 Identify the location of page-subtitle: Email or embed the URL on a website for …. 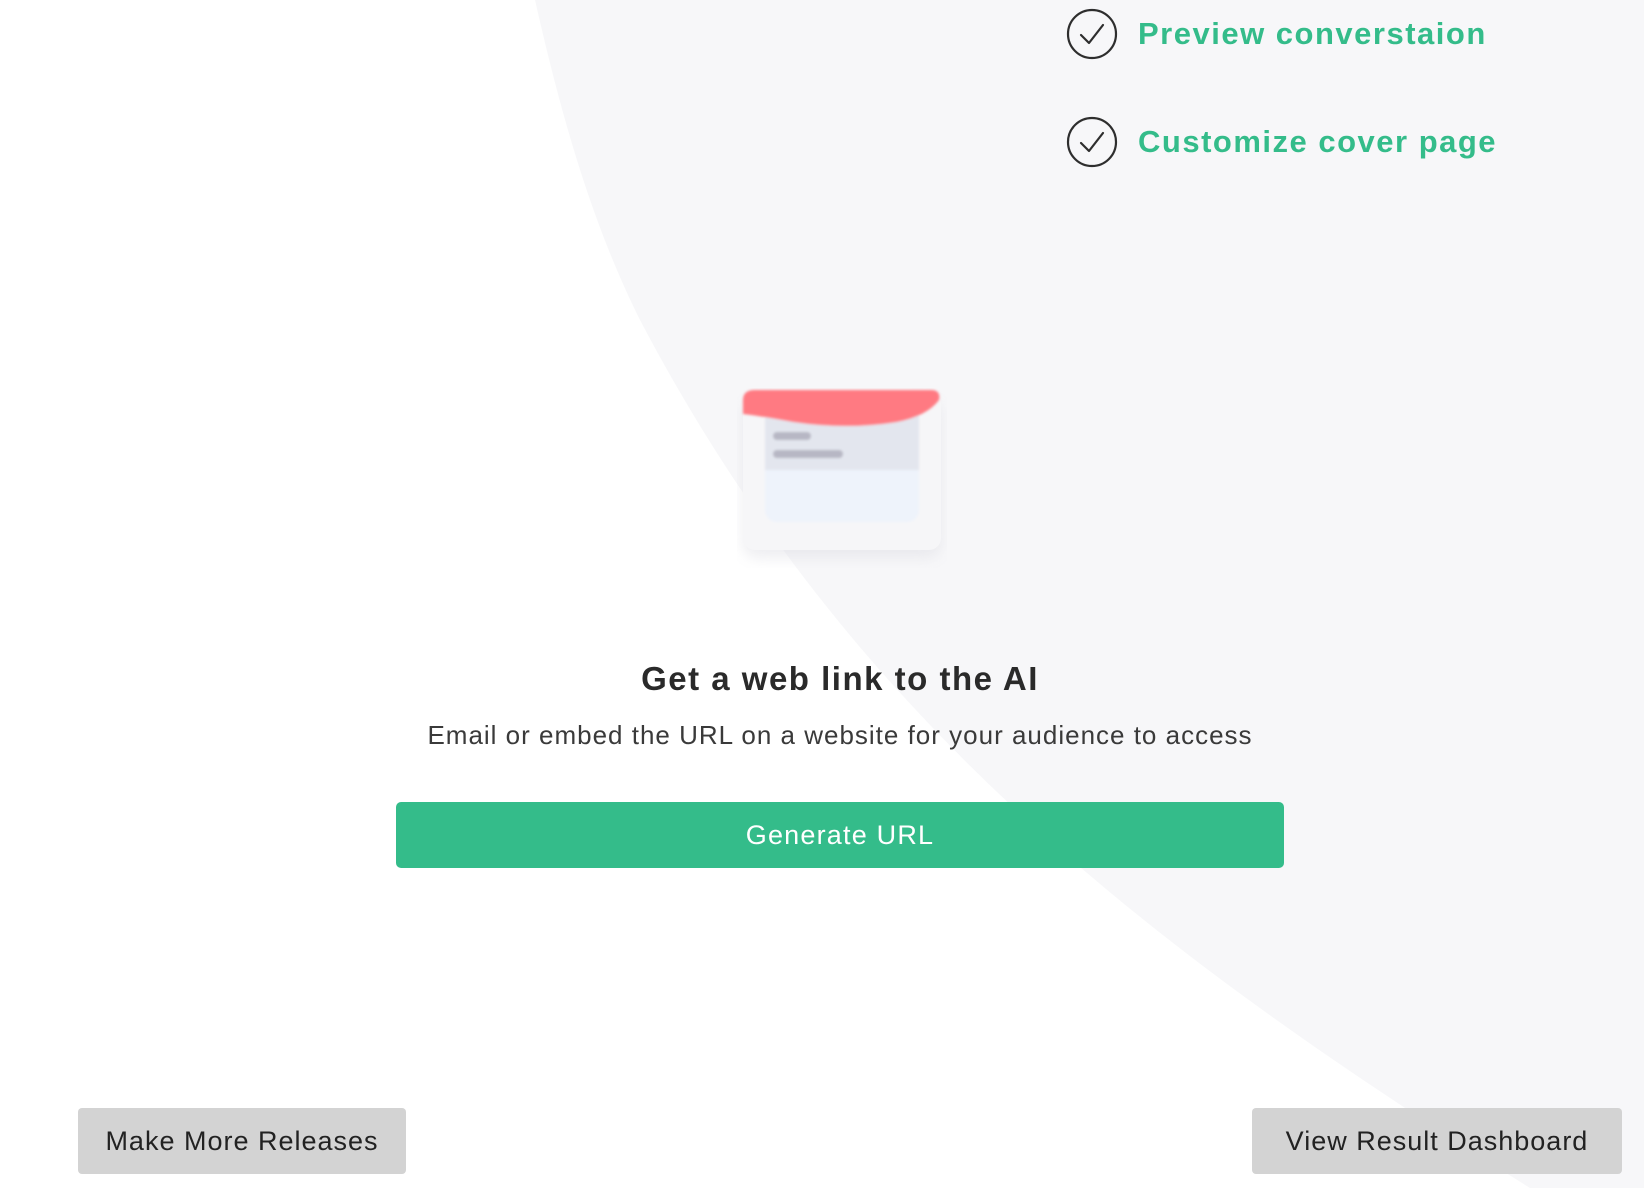
(840, 735).